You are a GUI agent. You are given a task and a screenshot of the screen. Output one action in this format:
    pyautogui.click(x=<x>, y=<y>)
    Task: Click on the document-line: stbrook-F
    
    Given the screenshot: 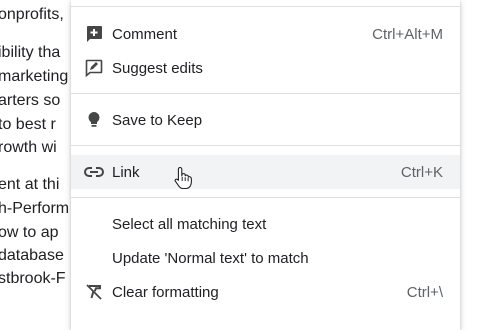 What is the action you would take?
    pyautogui.click(x=33, y=278)
    